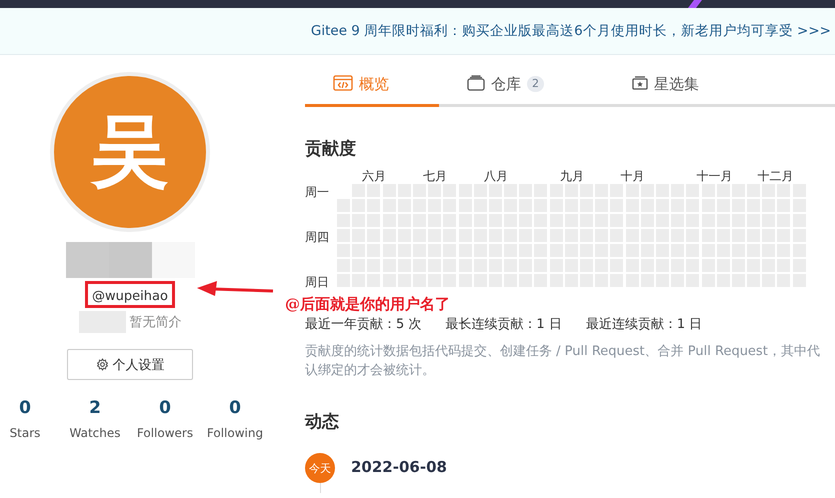 The width and height of the screenshot is (835, 498). What do you see at coordinates (572, 176) in the screenshot?
I see `month-label: 九月` at bounding box center [572, 176].